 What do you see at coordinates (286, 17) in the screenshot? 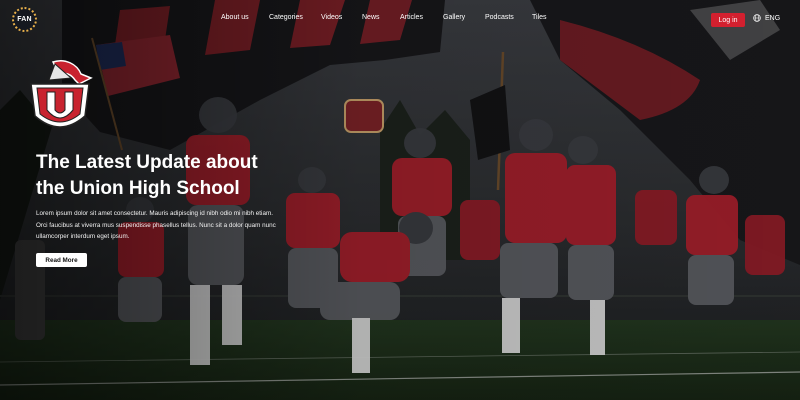
I see `nav-categories: Categories` at bounding box center [286, 17].